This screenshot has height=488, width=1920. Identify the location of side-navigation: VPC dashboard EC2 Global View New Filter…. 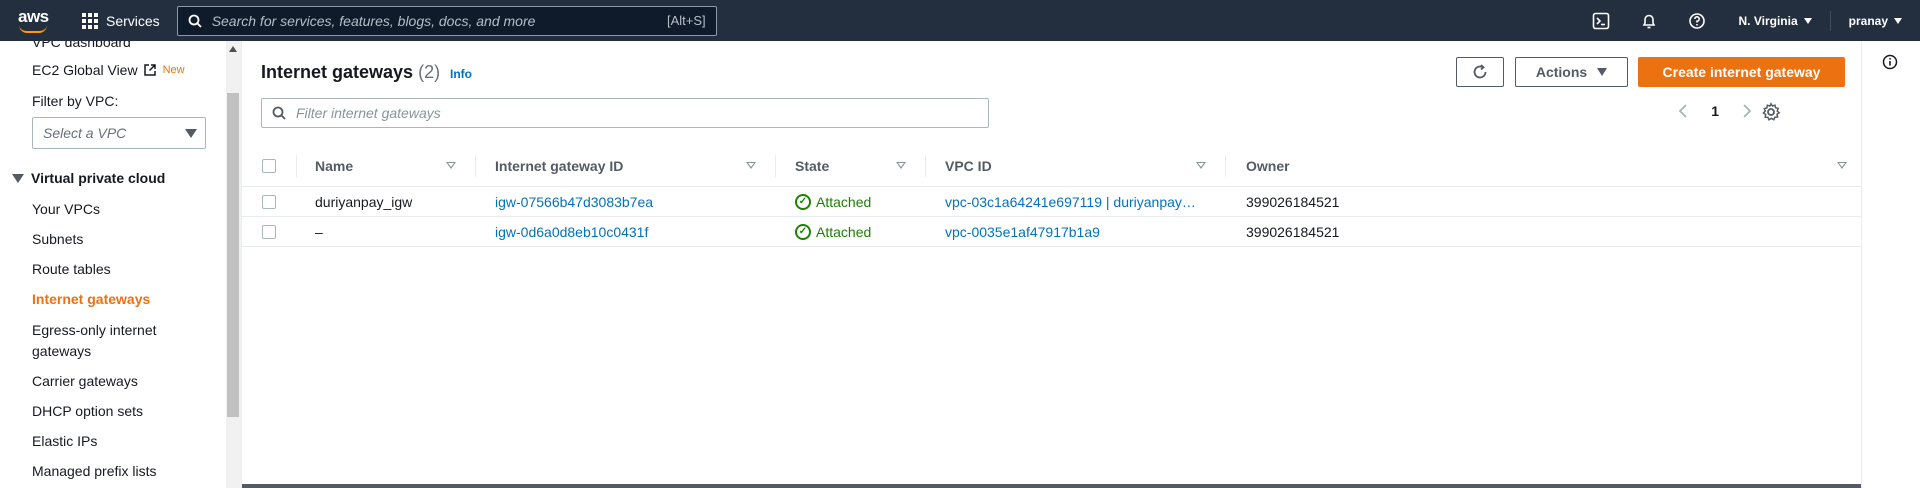
(113, 264).